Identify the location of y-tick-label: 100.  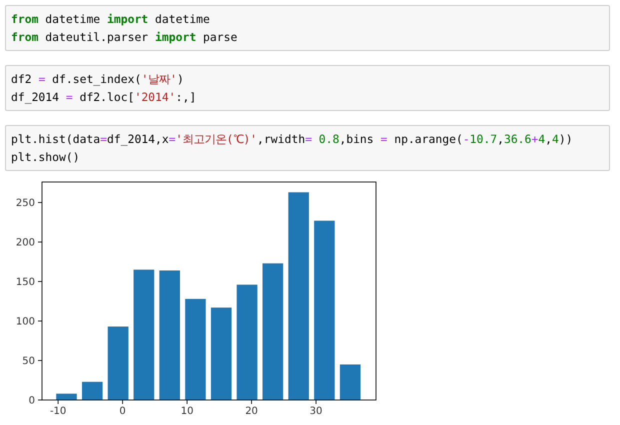
(25, 322).